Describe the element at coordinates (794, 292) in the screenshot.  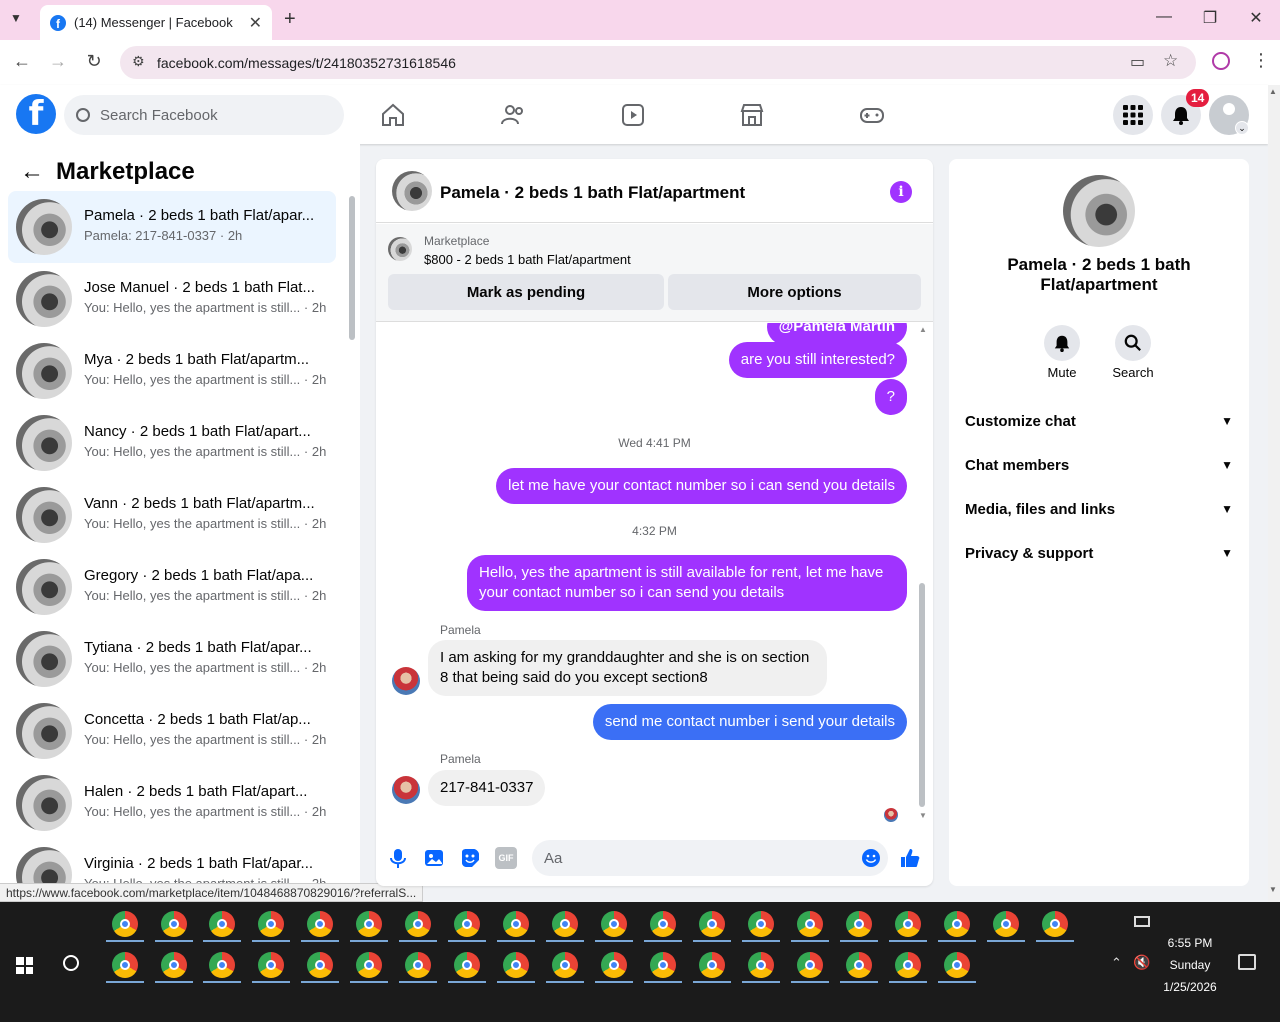
I see `more-options-button: More options` at that location.